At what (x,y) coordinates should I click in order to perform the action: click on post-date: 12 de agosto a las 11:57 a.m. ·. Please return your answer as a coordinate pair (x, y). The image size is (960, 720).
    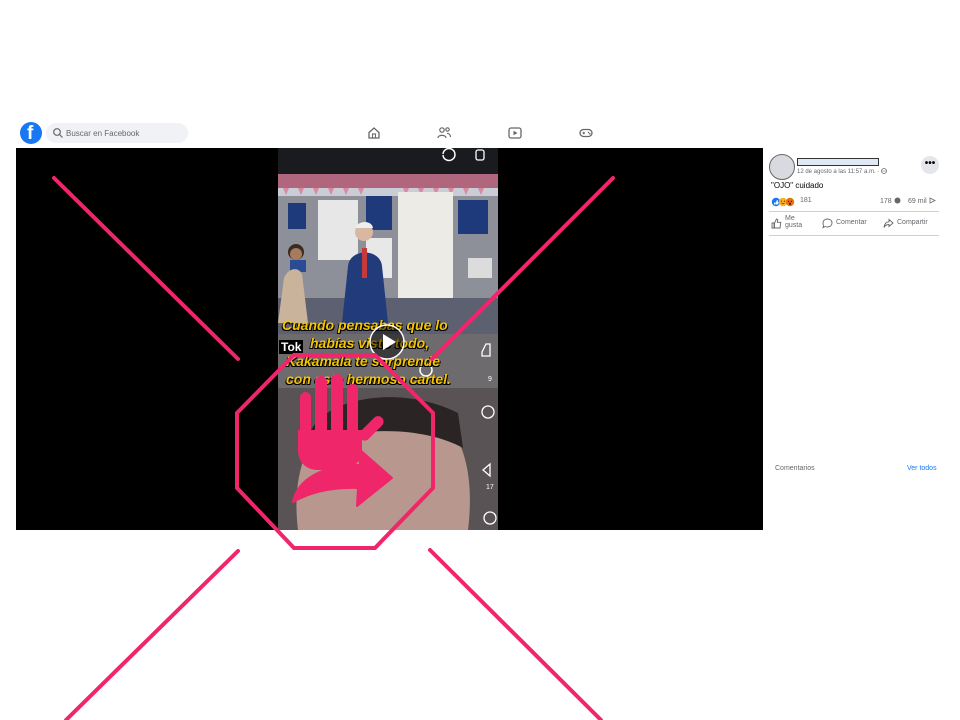
    Looking at the image, I should click on (838, 172).